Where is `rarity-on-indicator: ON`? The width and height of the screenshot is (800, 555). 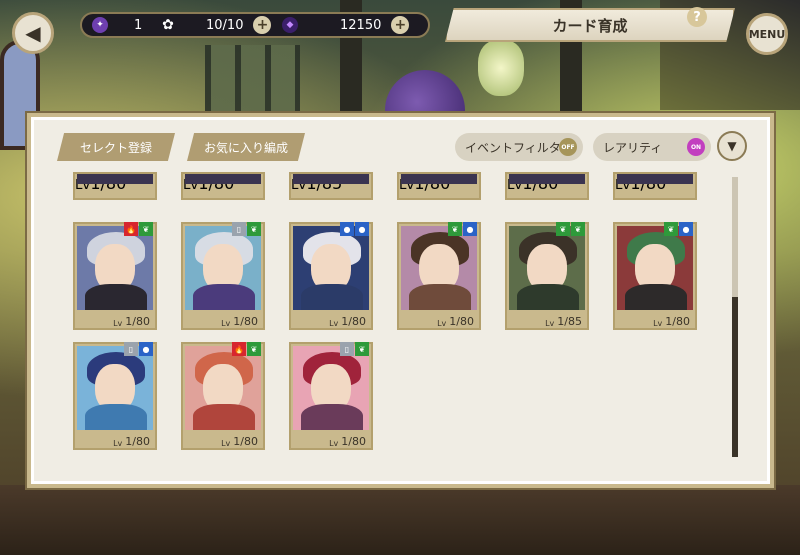 rarity-on-indicator: ON is located at coordinates (696, 147).